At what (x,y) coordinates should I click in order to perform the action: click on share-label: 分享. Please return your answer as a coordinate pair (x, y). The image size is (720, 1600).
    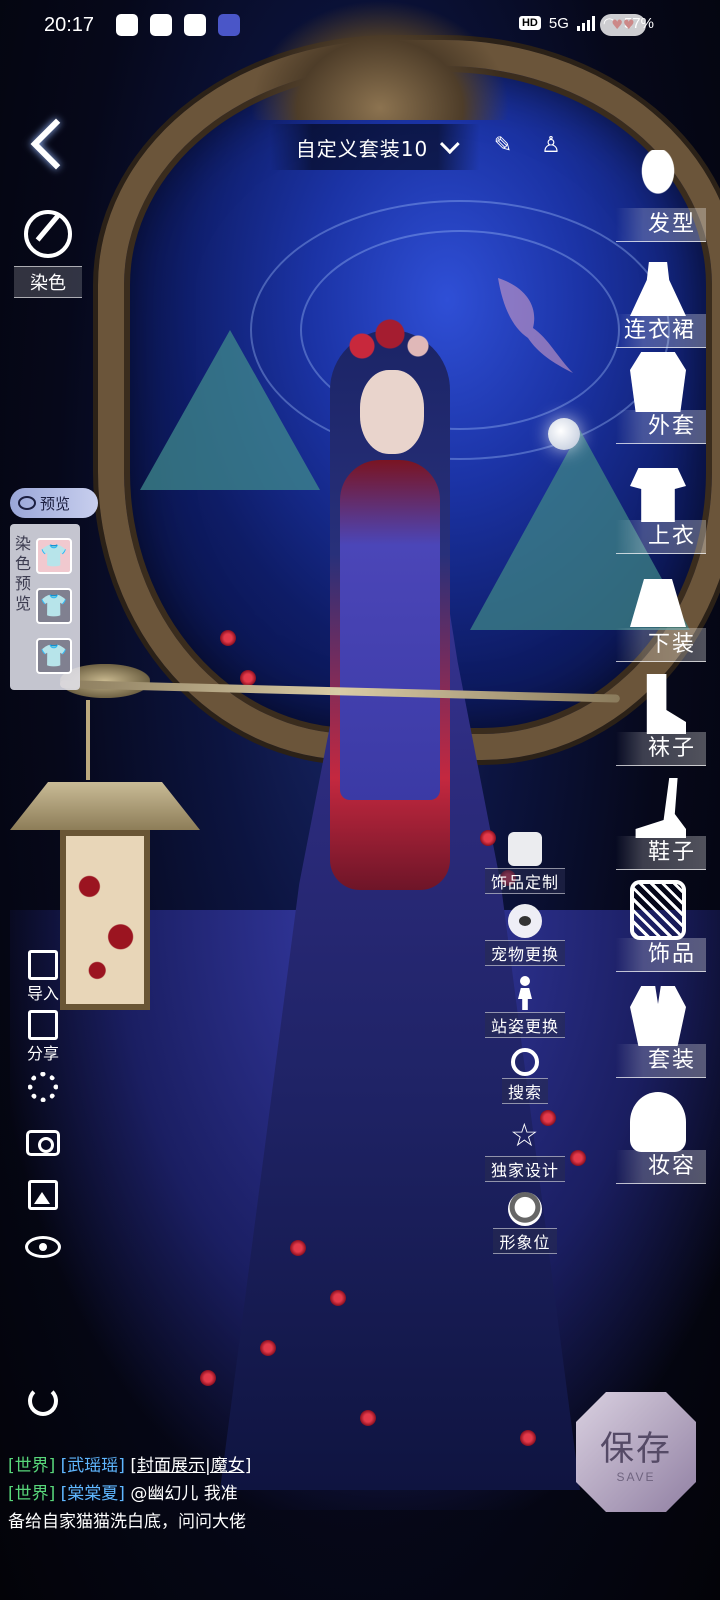
    Looking at the image, I should click on (42, 1053).